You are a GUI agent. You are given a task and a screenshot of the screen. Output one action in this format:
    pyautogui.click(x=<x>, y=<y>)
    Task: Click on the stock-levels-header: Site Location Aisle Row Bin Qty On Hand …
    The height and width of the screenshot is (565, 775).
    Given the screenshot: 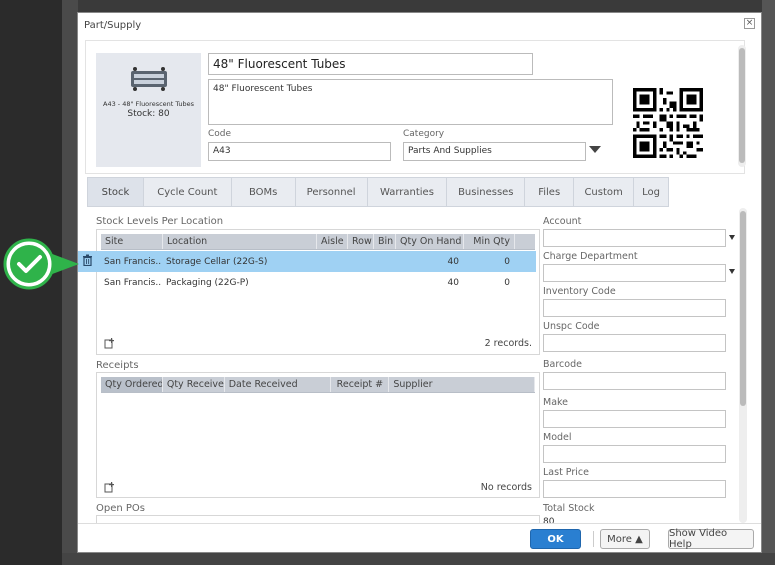 What is the action you would take?
    pyautogui.click(x=318, y=242)
    